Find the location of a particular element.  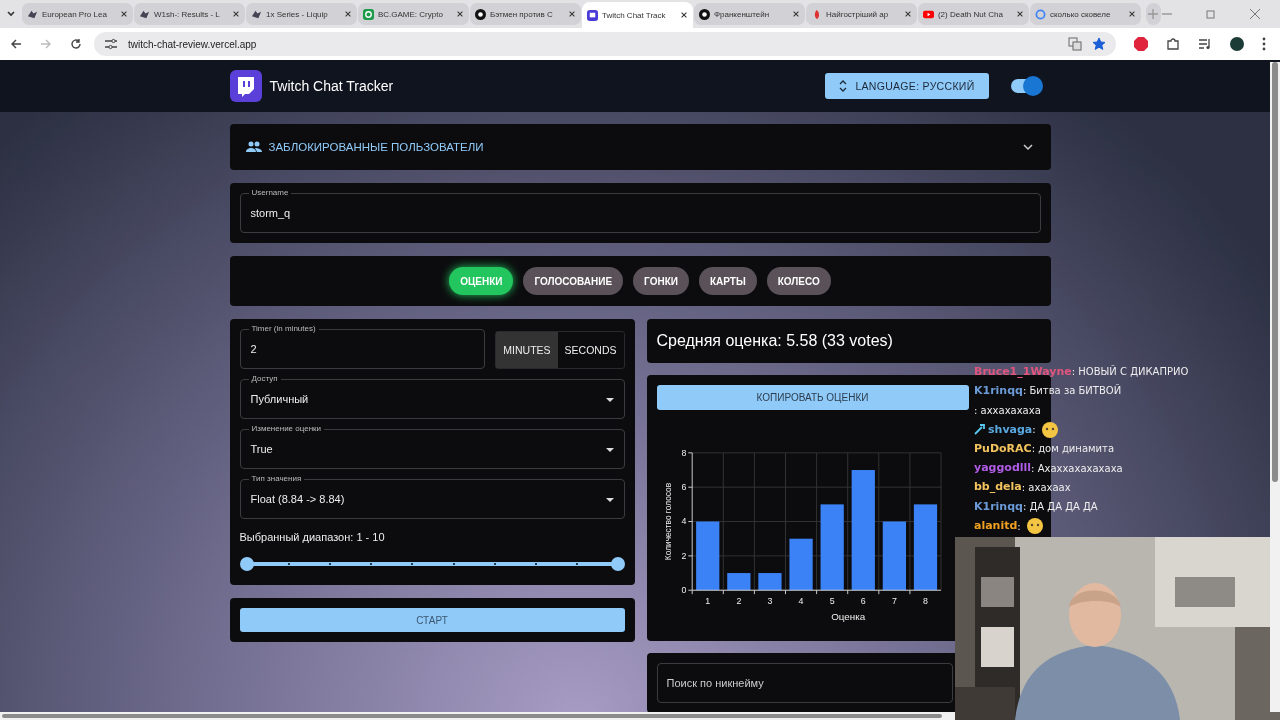

chat-username: bb_dela is located at coordinates (998, 487).